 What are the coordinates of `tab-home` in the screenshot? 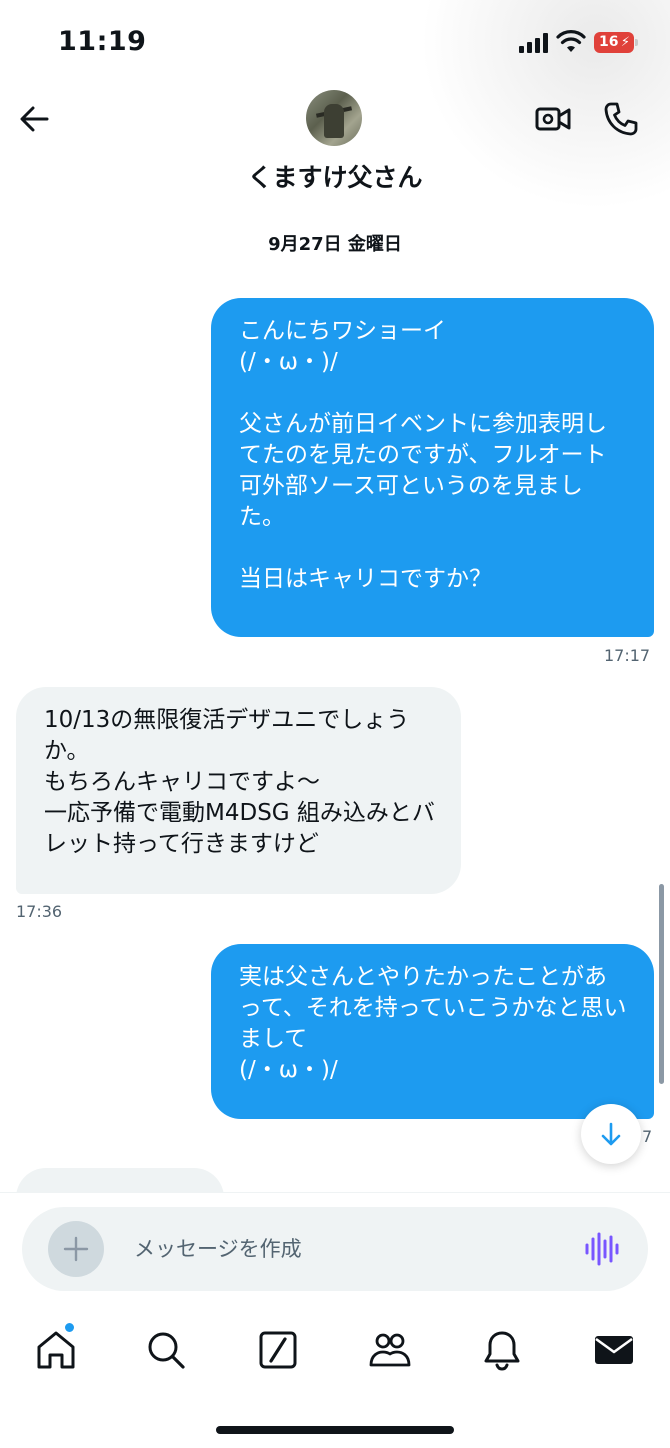 It's located at (56, 1347).